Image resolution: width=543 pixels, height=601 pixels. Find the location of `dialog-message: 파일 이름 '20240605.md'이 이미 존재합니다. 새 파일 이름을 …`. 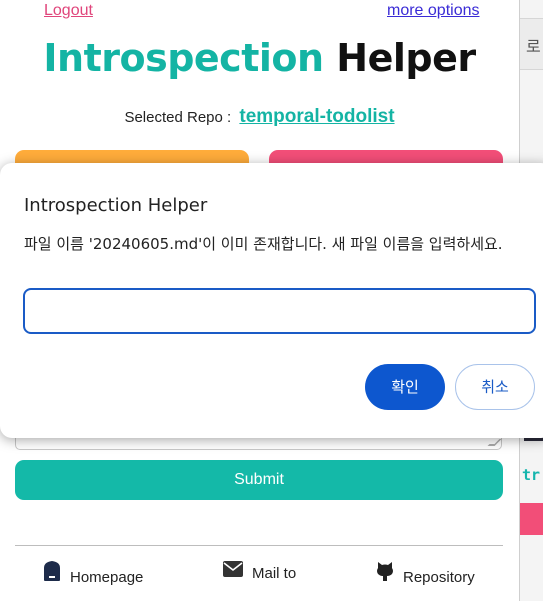

dialog-message: 파일 이름 '20240605.md'이 이미 존재합니다. 새 파일 이름을 … is located at coordinates (263, 244).